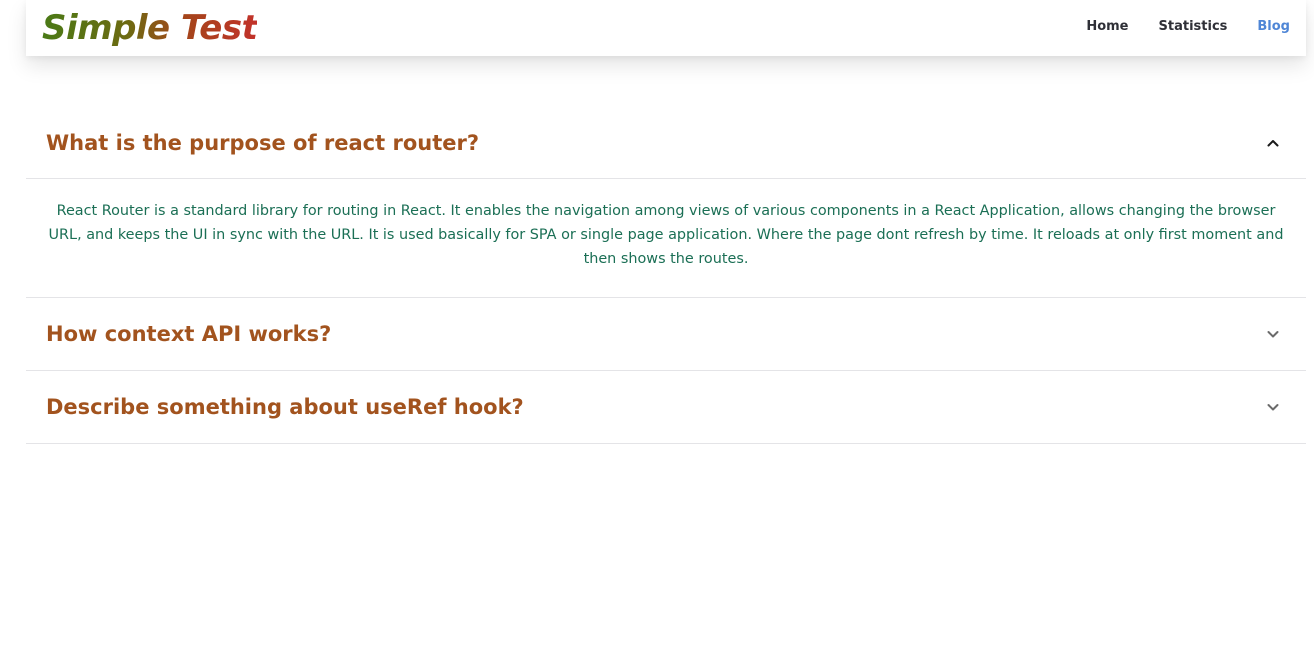  Describe the element at coordinates (285, 407) in the screenshot. I see `question-title: Describe something about useRef hook?` at that location.